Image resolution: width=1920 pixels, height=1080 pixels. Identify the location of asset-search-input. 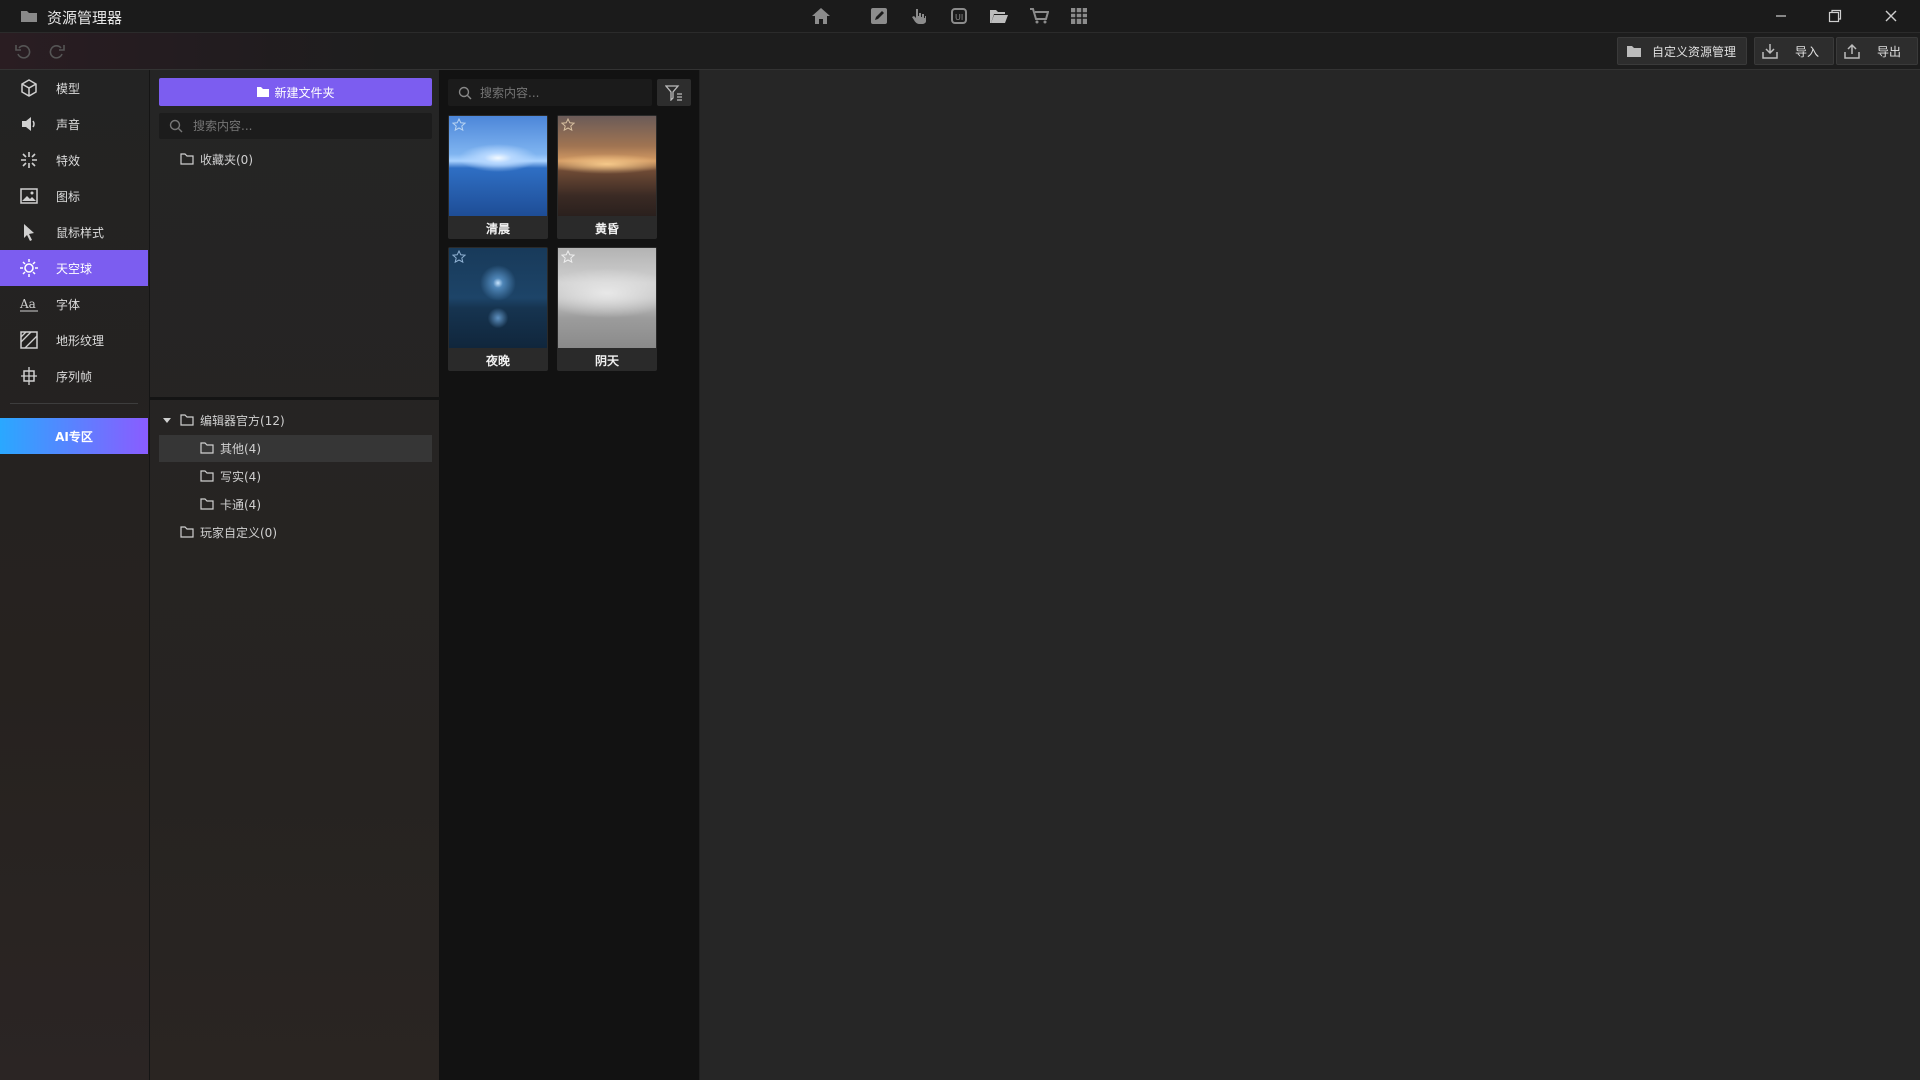
(560, 92).